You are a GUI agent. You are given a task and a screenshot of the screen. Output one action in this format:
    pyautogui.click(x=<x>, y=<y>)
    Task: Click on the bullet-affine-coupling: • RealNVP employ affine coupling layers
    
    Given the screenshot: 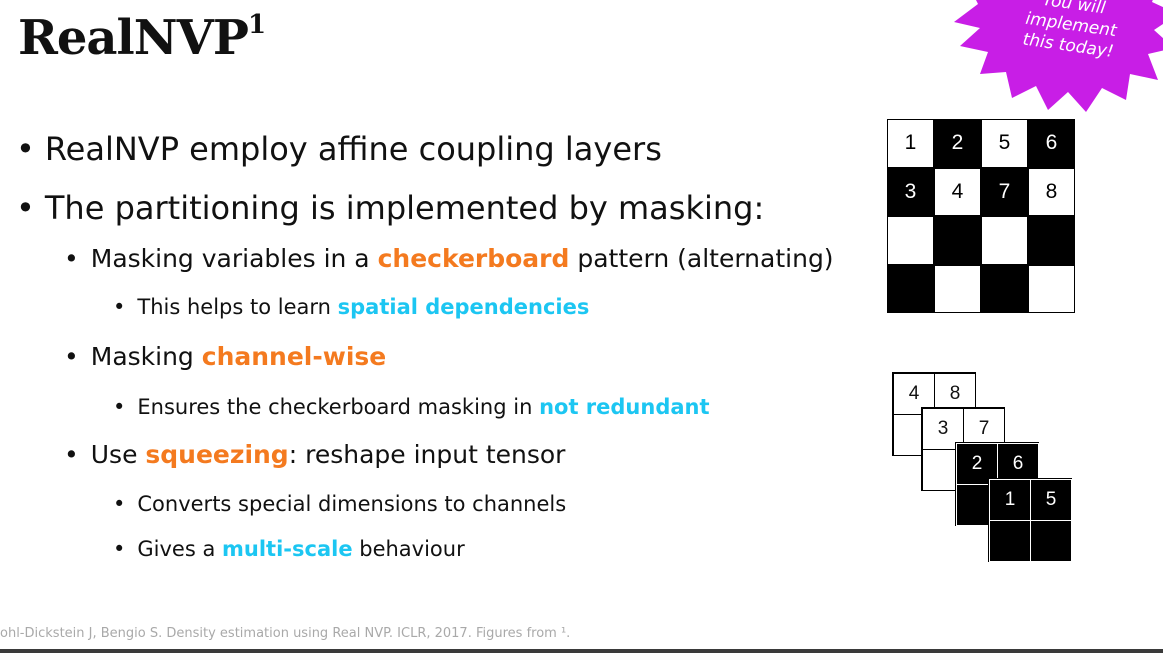 What is the action you would take?
    pyautogui.click(x=339, y=149)
    